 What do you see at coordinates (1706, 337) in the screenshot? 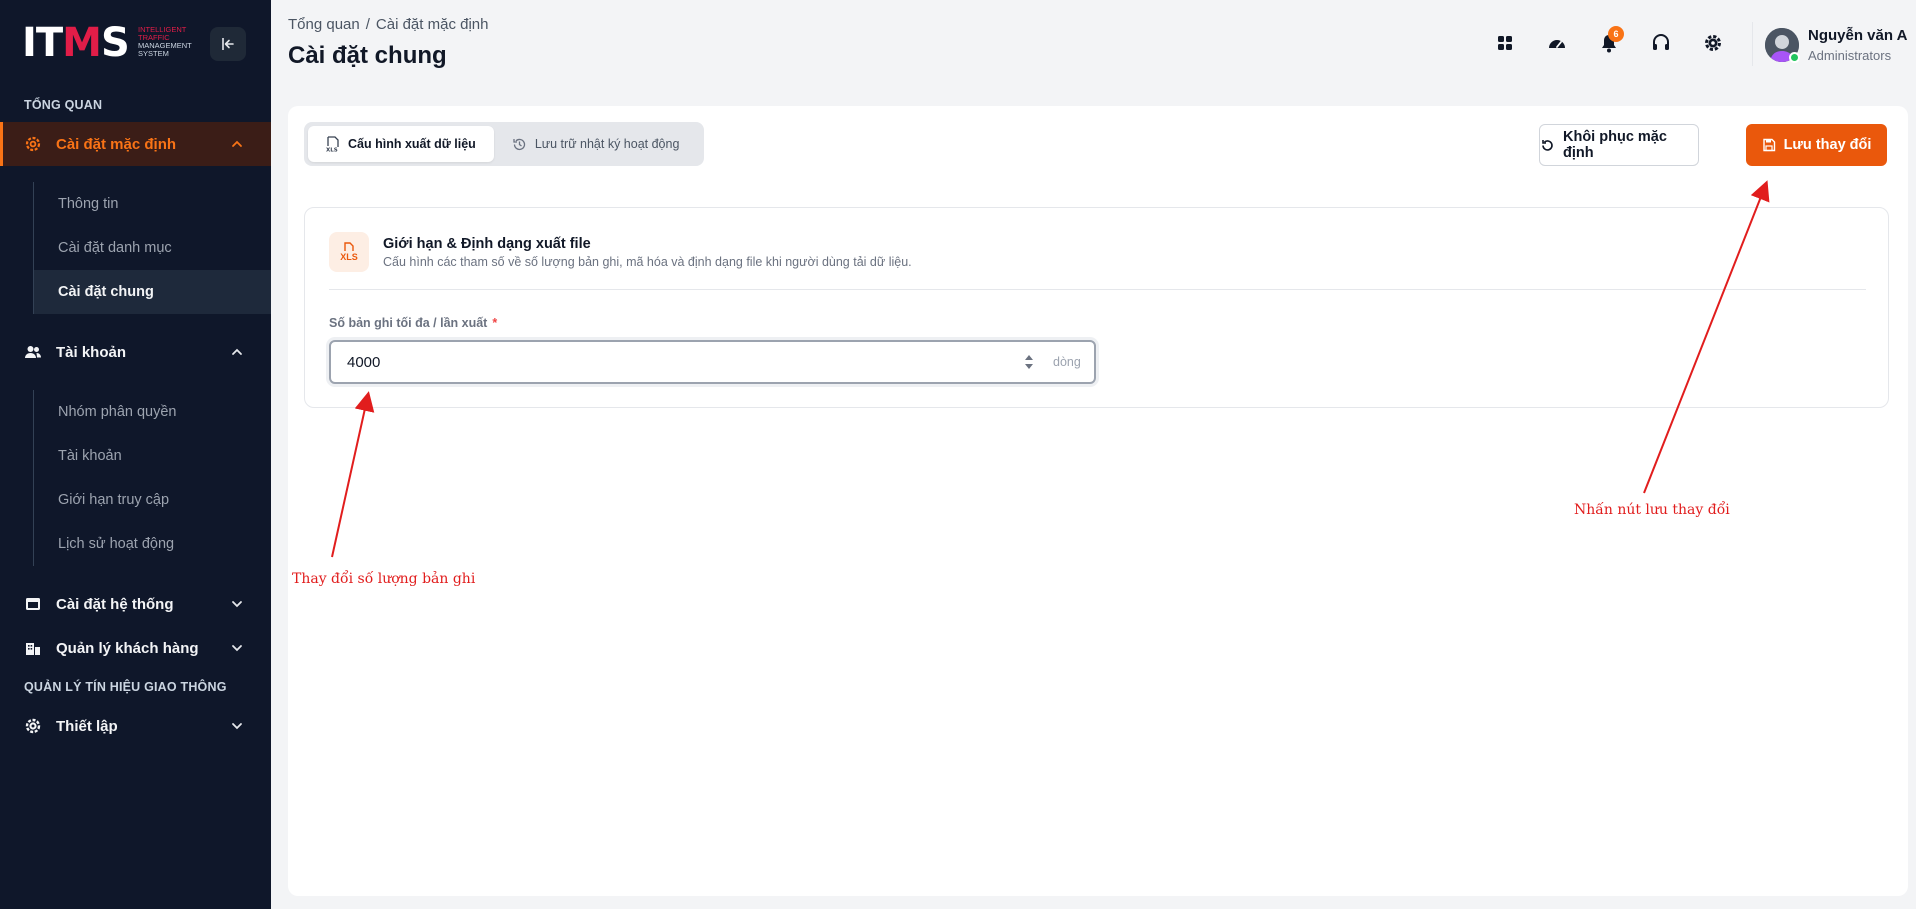
I see `annotation-arrow-right` at bounding box center [1706, 337].